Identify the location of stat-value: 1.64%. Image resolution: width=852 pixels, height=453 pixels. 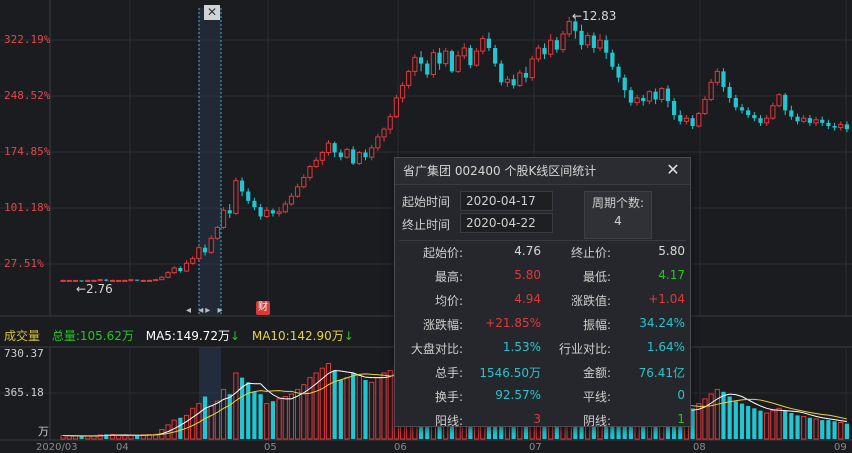
(665, 347).